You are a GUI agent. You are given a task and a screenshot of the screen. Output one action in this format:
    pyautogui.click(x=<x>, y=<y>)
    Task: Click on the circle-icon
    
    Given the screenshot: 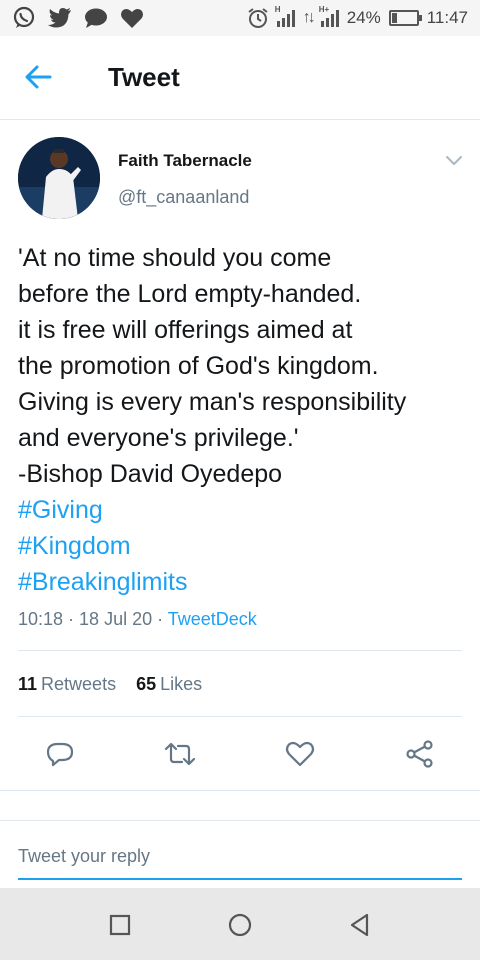 What is the action you would take?
    pyautogui.click(x=240, y=925)
    